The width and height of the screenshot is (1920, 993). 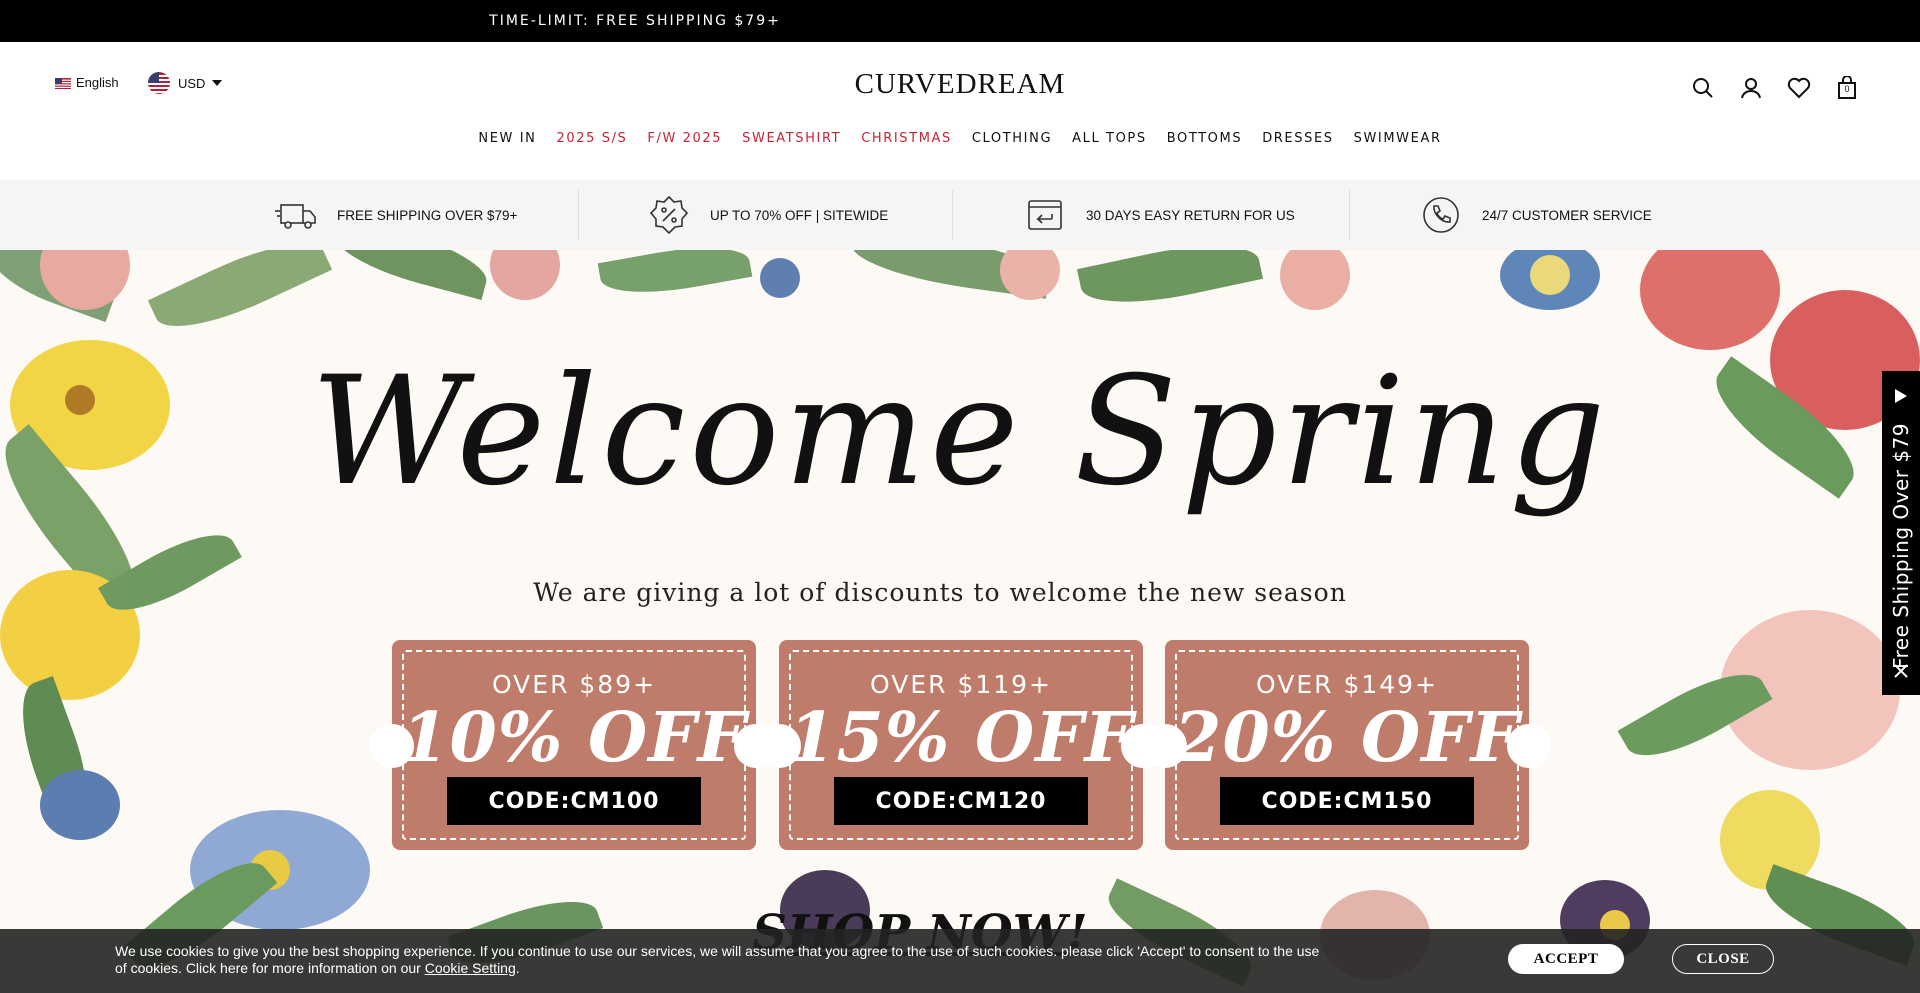 I want to click on truck-icon, so click(x=296, y=215).